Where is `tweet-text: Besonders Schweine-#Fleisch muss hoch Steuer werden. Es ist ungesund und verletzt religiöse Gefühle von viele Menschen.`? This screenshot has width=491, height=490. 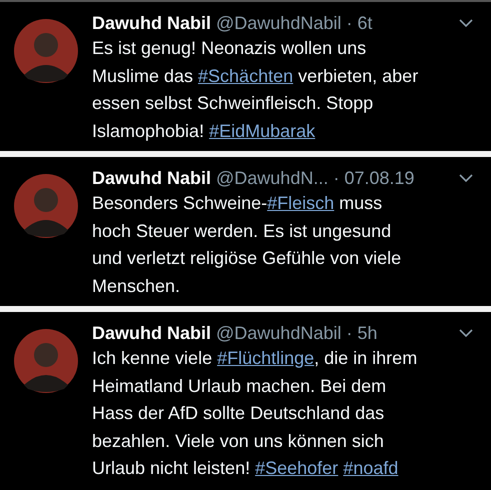 tweet-text: Besonders Schweine-#Fleisch muss hoch Steuer werden. Es ist ungesund und verletzt religiöse Gefühle von viele Menschen. is located at coordinates (247, 245).